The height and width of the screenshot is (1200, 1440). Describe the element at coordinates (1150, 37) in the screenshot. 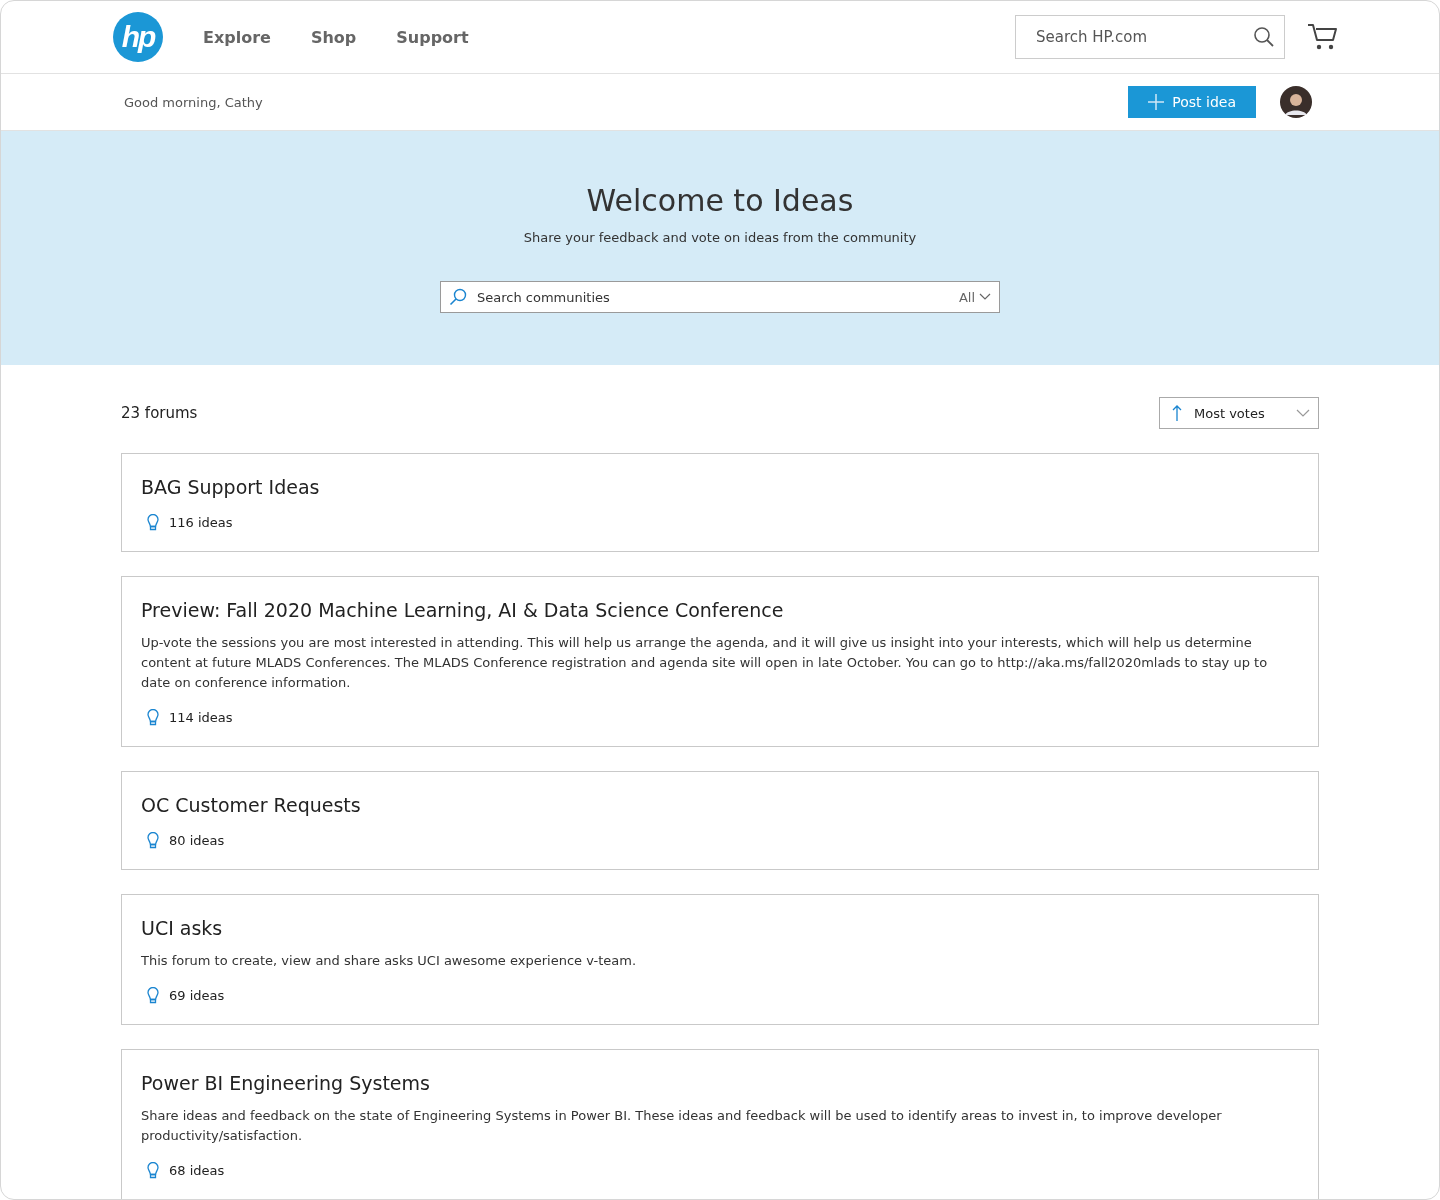

I see `search-field: Search HP.com` at that location.